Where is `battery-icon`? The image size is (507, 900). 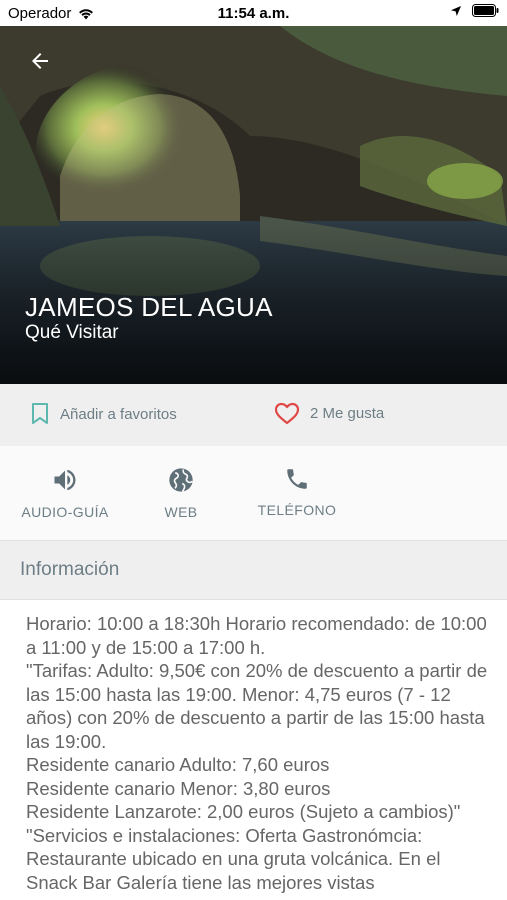
battery-icon is located at coordinates (485, 10).